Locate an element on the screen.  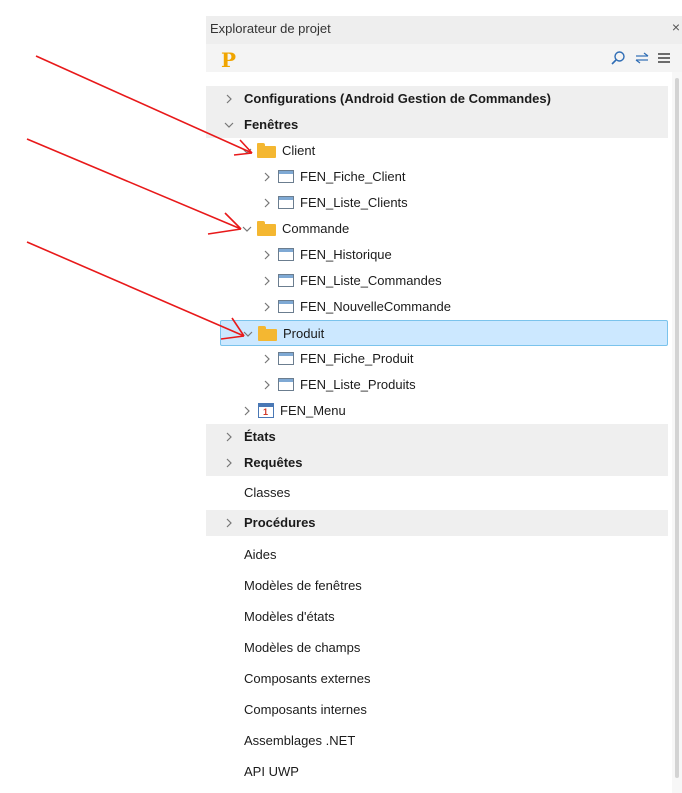
tree-item-assemblages-net: Assemblages .NET is located at coordinates (437, 741).